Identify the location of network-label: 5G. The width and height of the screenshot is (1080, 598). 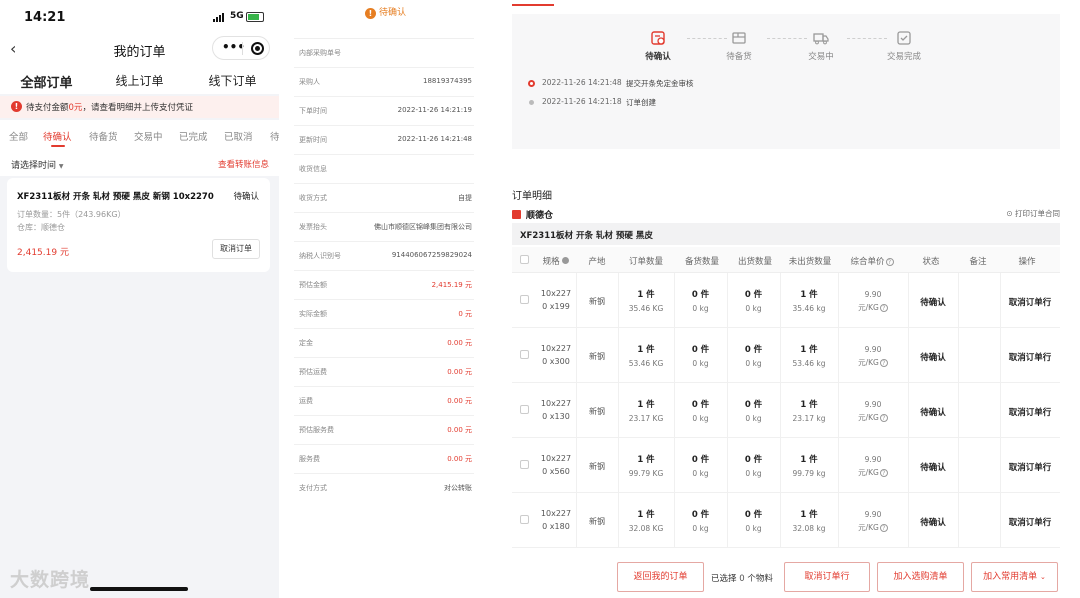
(237, 16).